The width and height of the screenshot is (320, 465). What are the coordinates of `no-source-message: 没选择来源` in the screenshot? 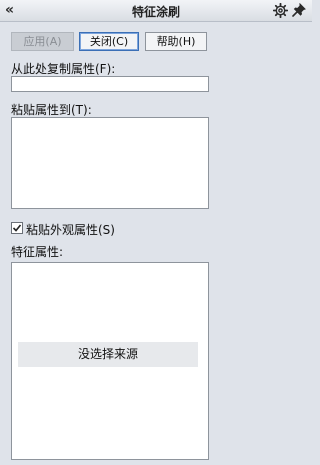 It's located at (108, 354).